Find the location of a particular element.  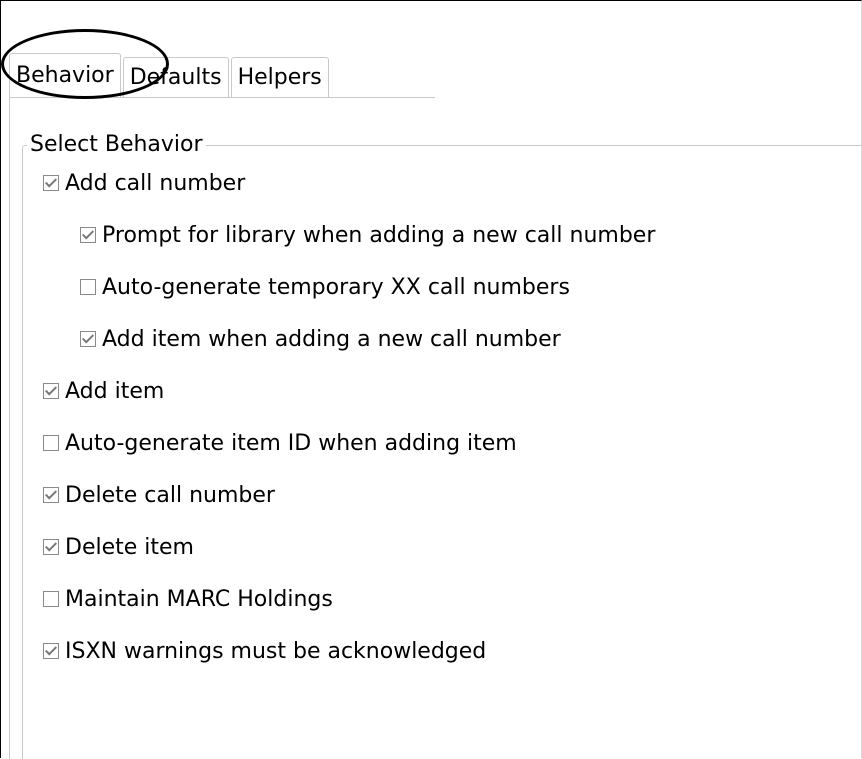

option-label: Add item when adding a new call number is located at coordinates (331, 339).